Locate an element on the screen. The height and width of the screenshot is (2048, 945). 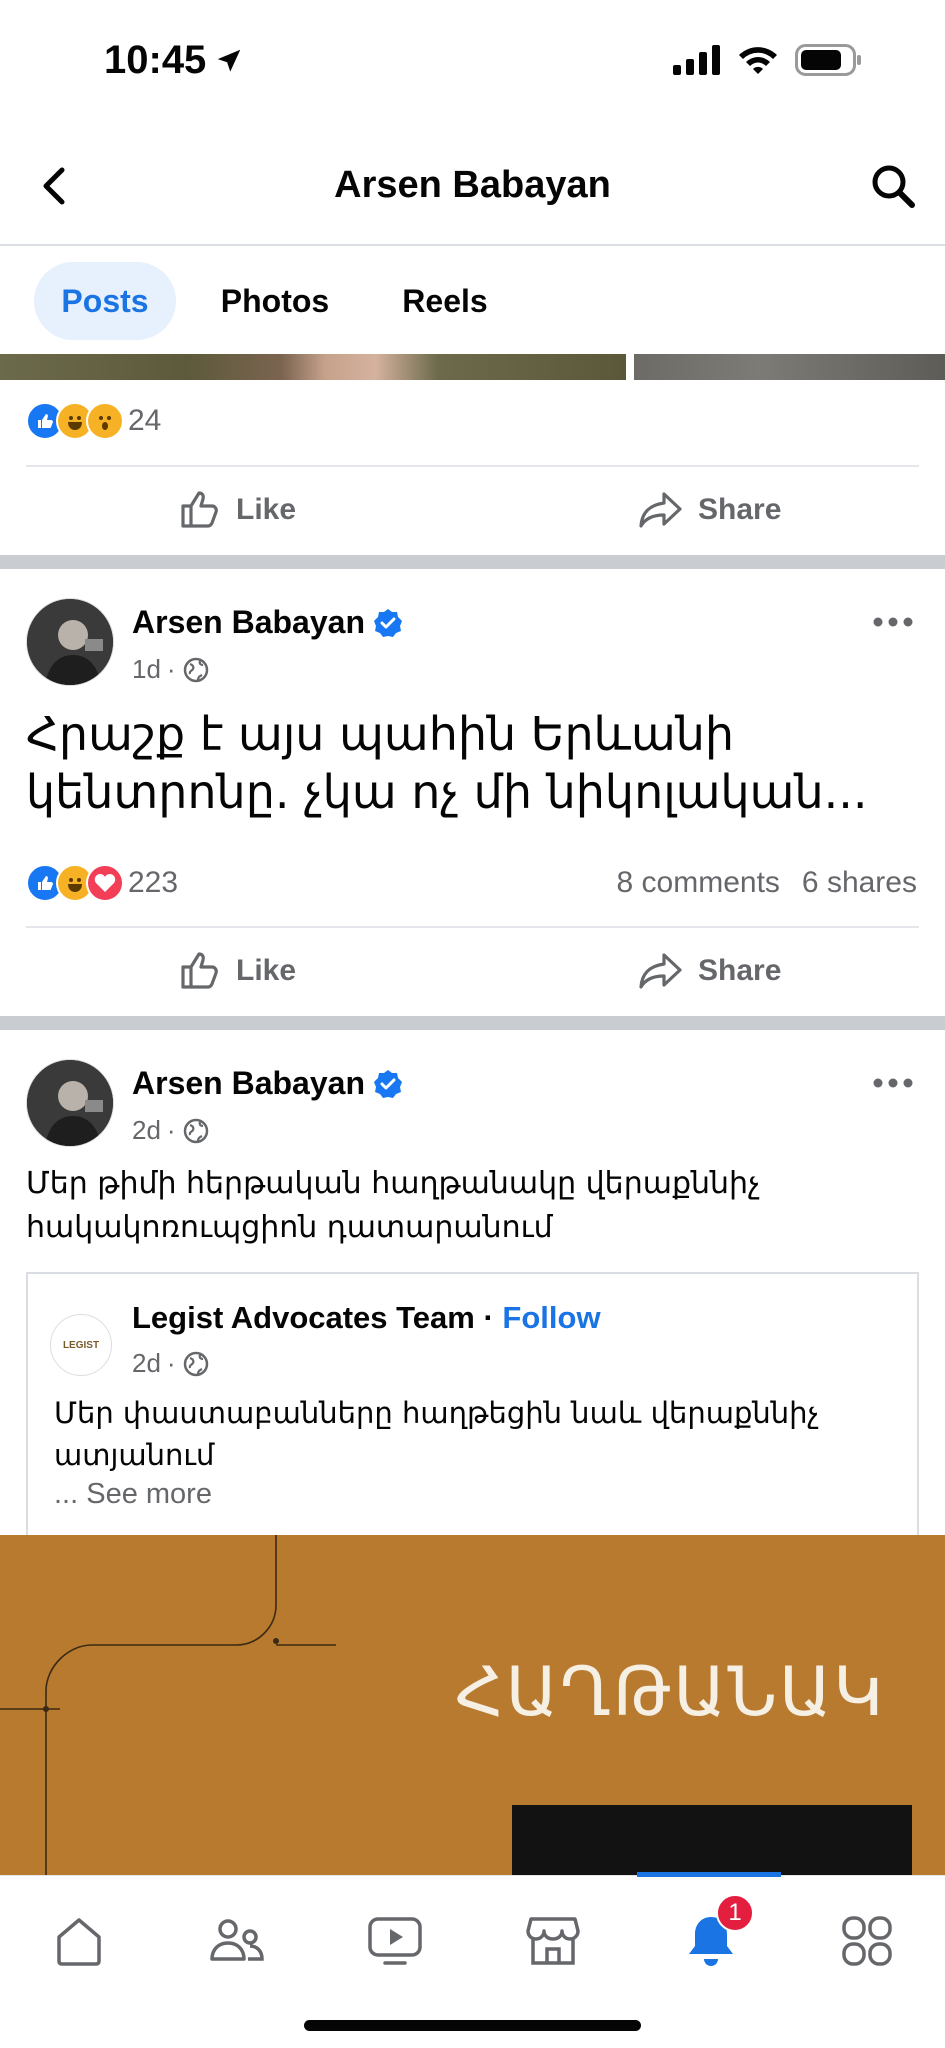
post-meta: 2d · is located at coordinates (171, 1130).